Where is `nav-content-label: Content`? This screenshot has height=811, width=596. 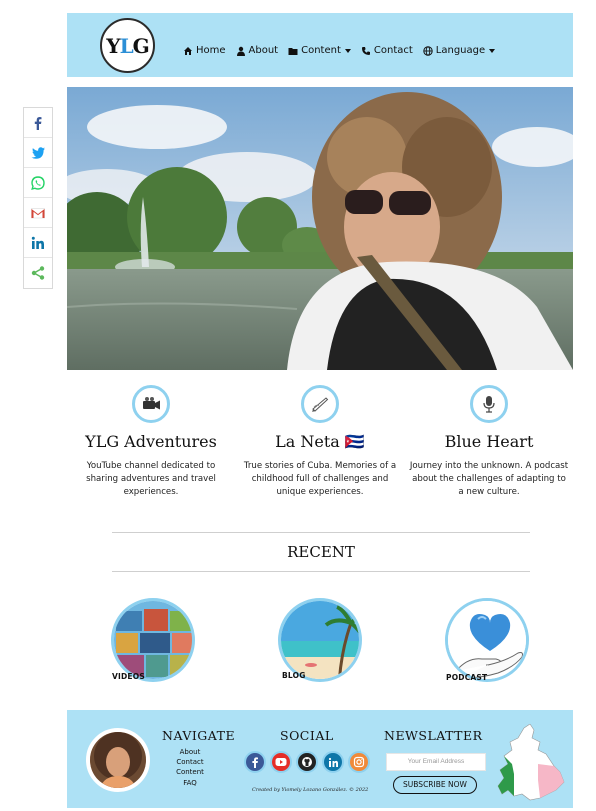 nav-content-label: Content is located at coordinates (321, 50).